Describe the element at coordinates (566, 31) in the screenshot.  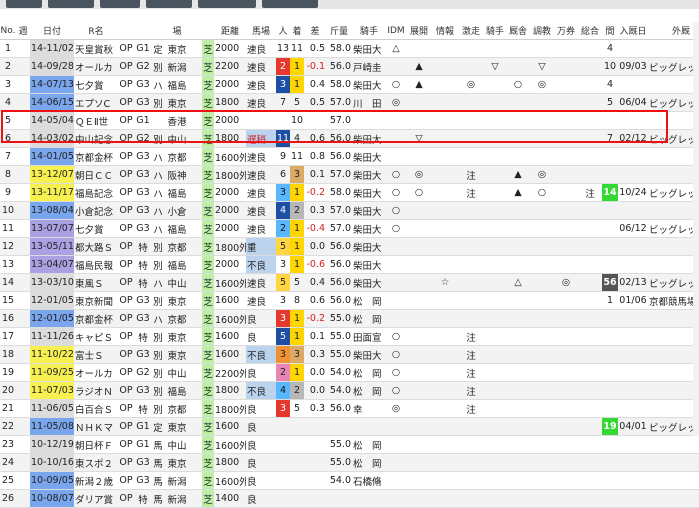
I see `column-header: 万券` at that location.